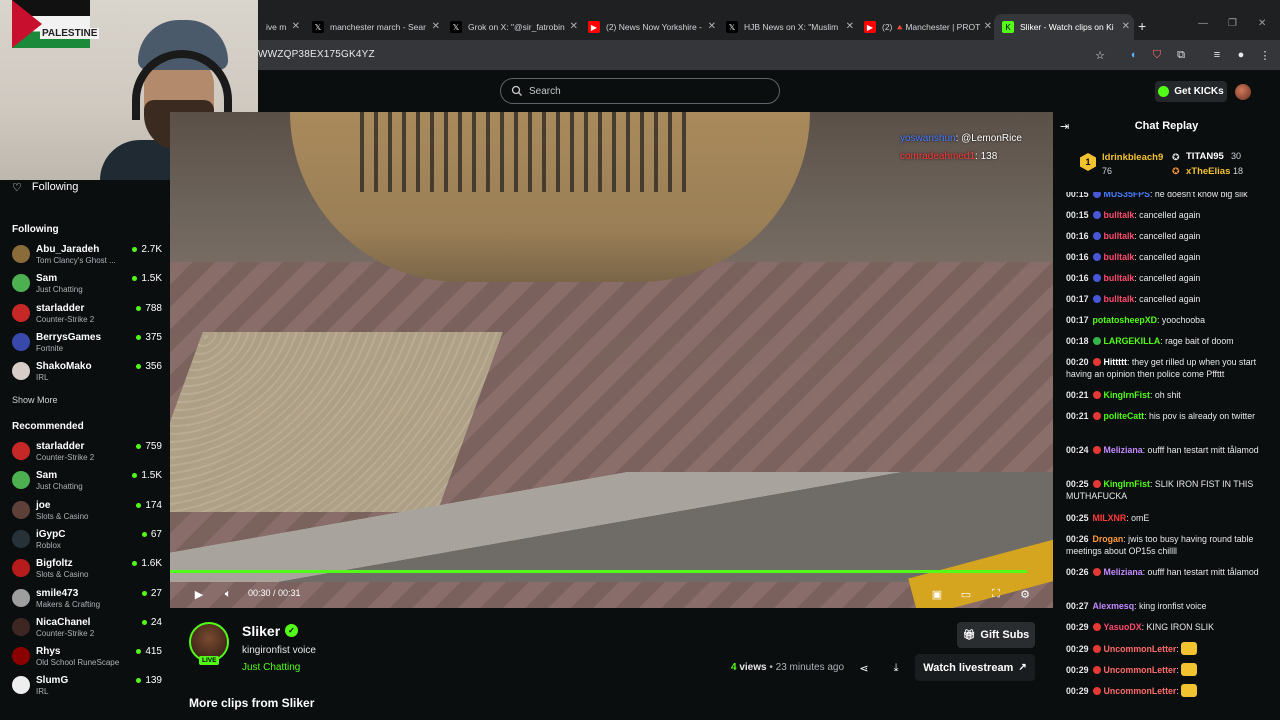 The height and width of the screenshot is (720, 1280). Describe the element at coordinates (87, 687) in the screenshot. I see `sidebar-channel-item: SlumG IRL 139` at that location.